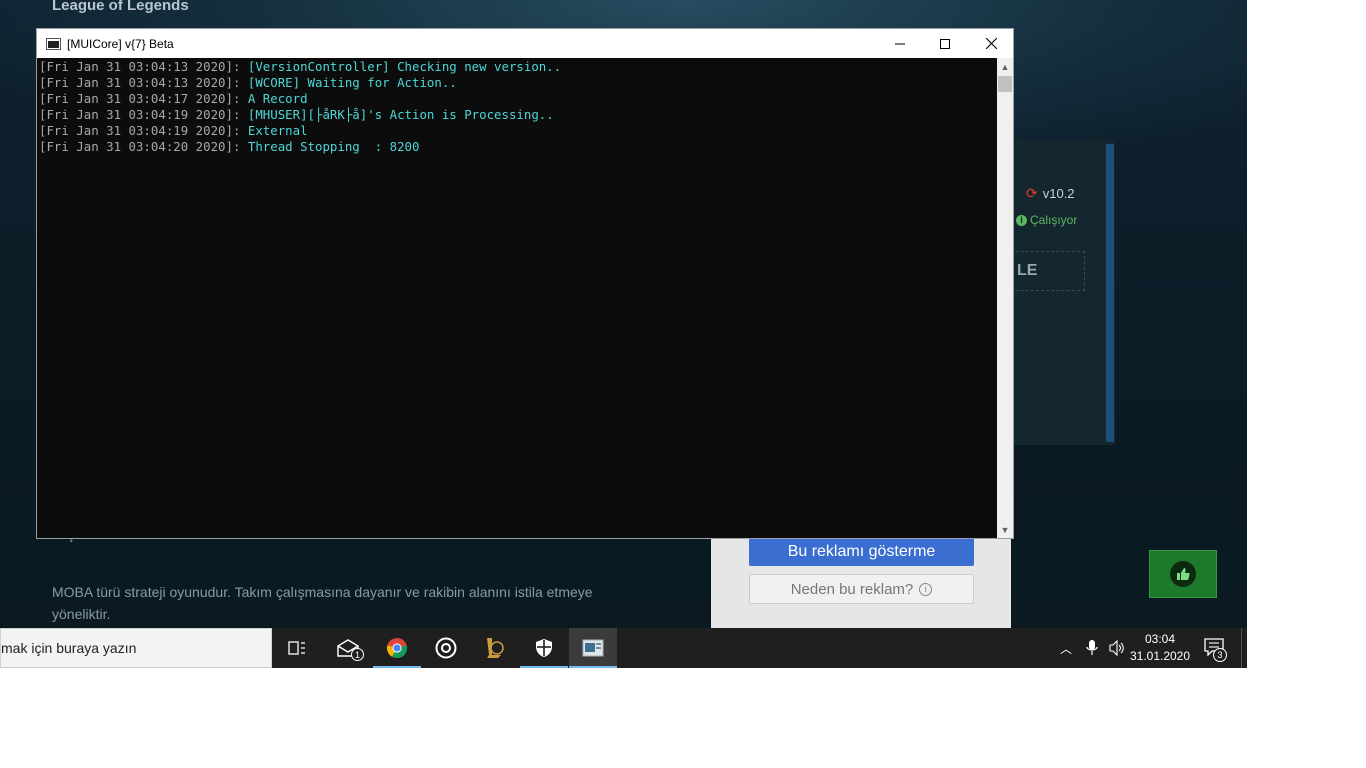 The image size is (1366, 768). I want to click on close-icon, so click(991, 43).